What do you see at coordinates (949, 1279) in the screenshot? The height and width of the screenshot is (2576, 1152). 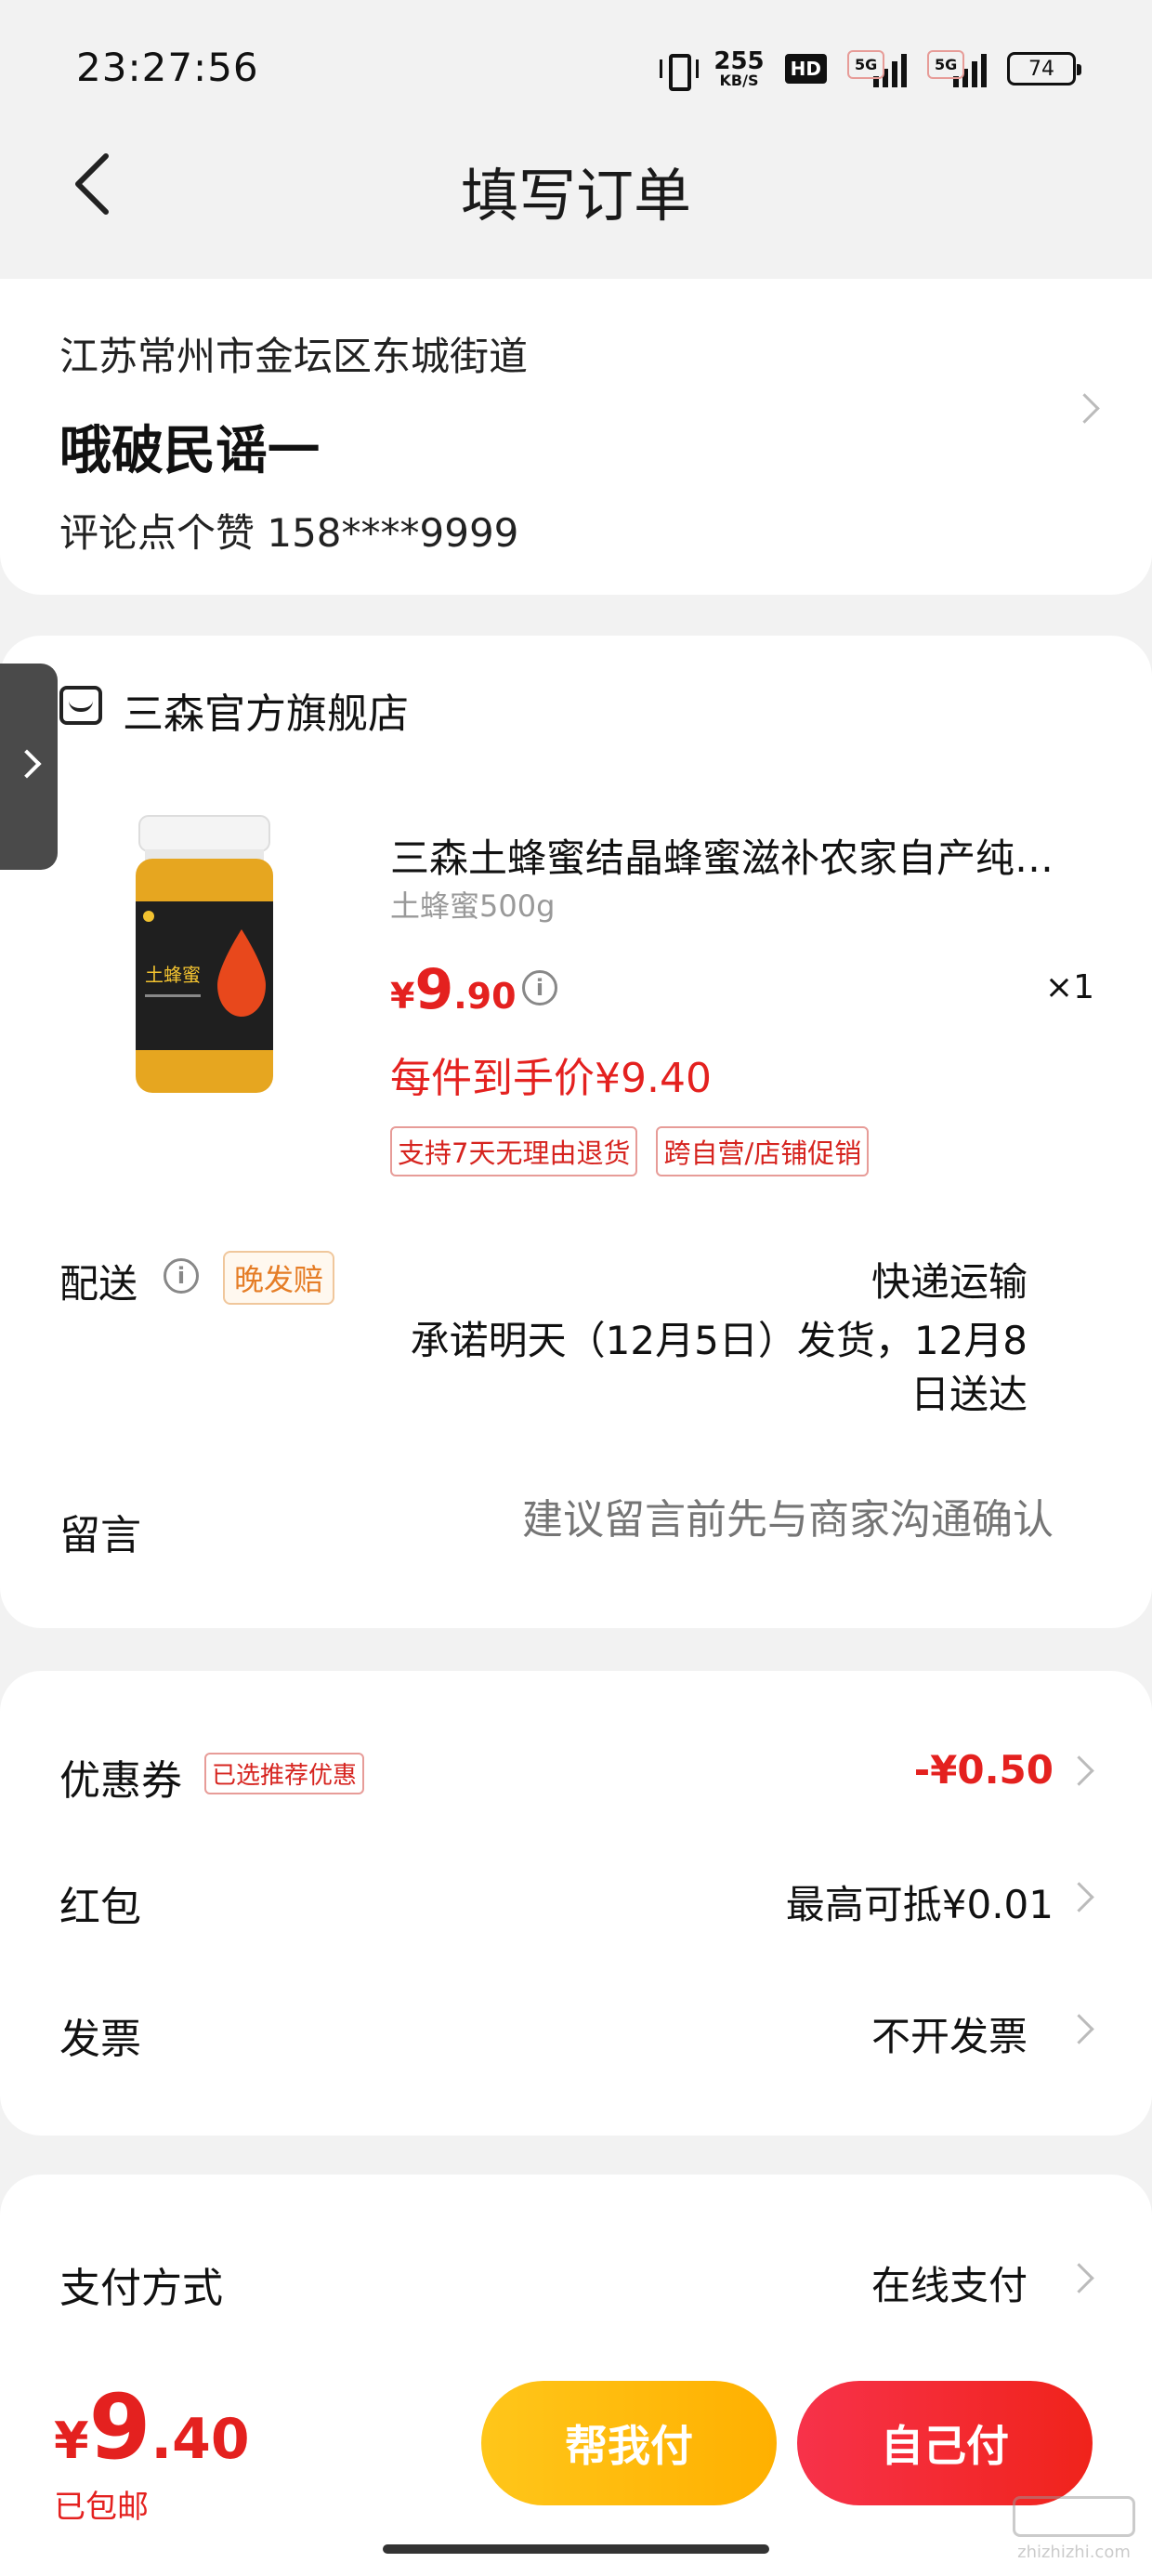 I see `shipping-method: 快递运输` at bounding box center [949, 1279].